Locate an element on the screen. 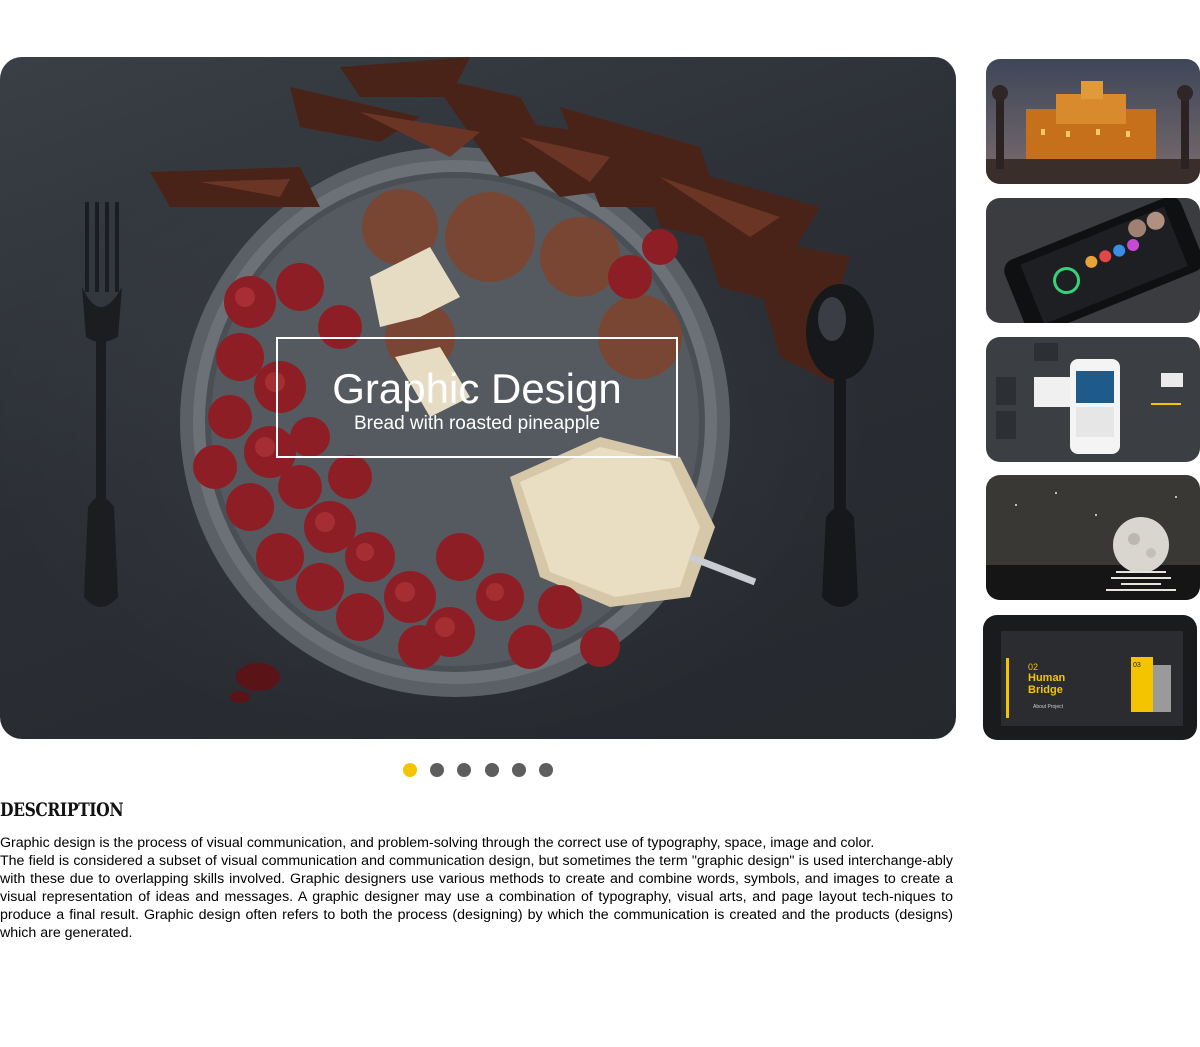 Image resolution: width=1200 pixels, height=1047 pixels. human-bridge-website-photo: 02 Human Bridge About Project 03 is located at coordinates (1090, 677).